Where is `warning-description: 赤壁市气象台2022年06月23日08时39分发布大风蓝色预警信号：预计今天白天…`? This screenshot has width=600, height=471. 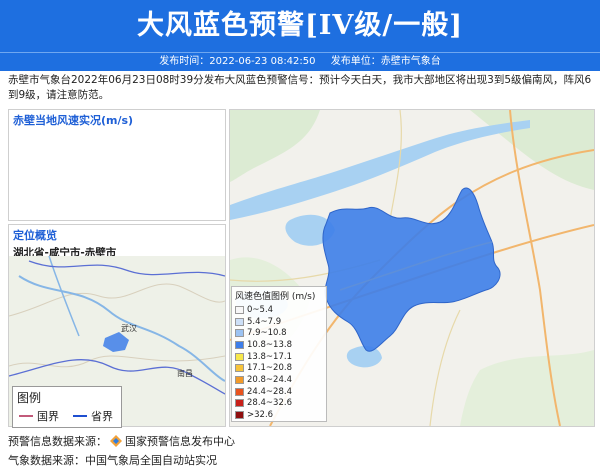
warning-description: 赤壁市气象台2022年06月23日08时39分发布大风蓝色预警信号：预计今天白天… is located at coordinates (300, 87).